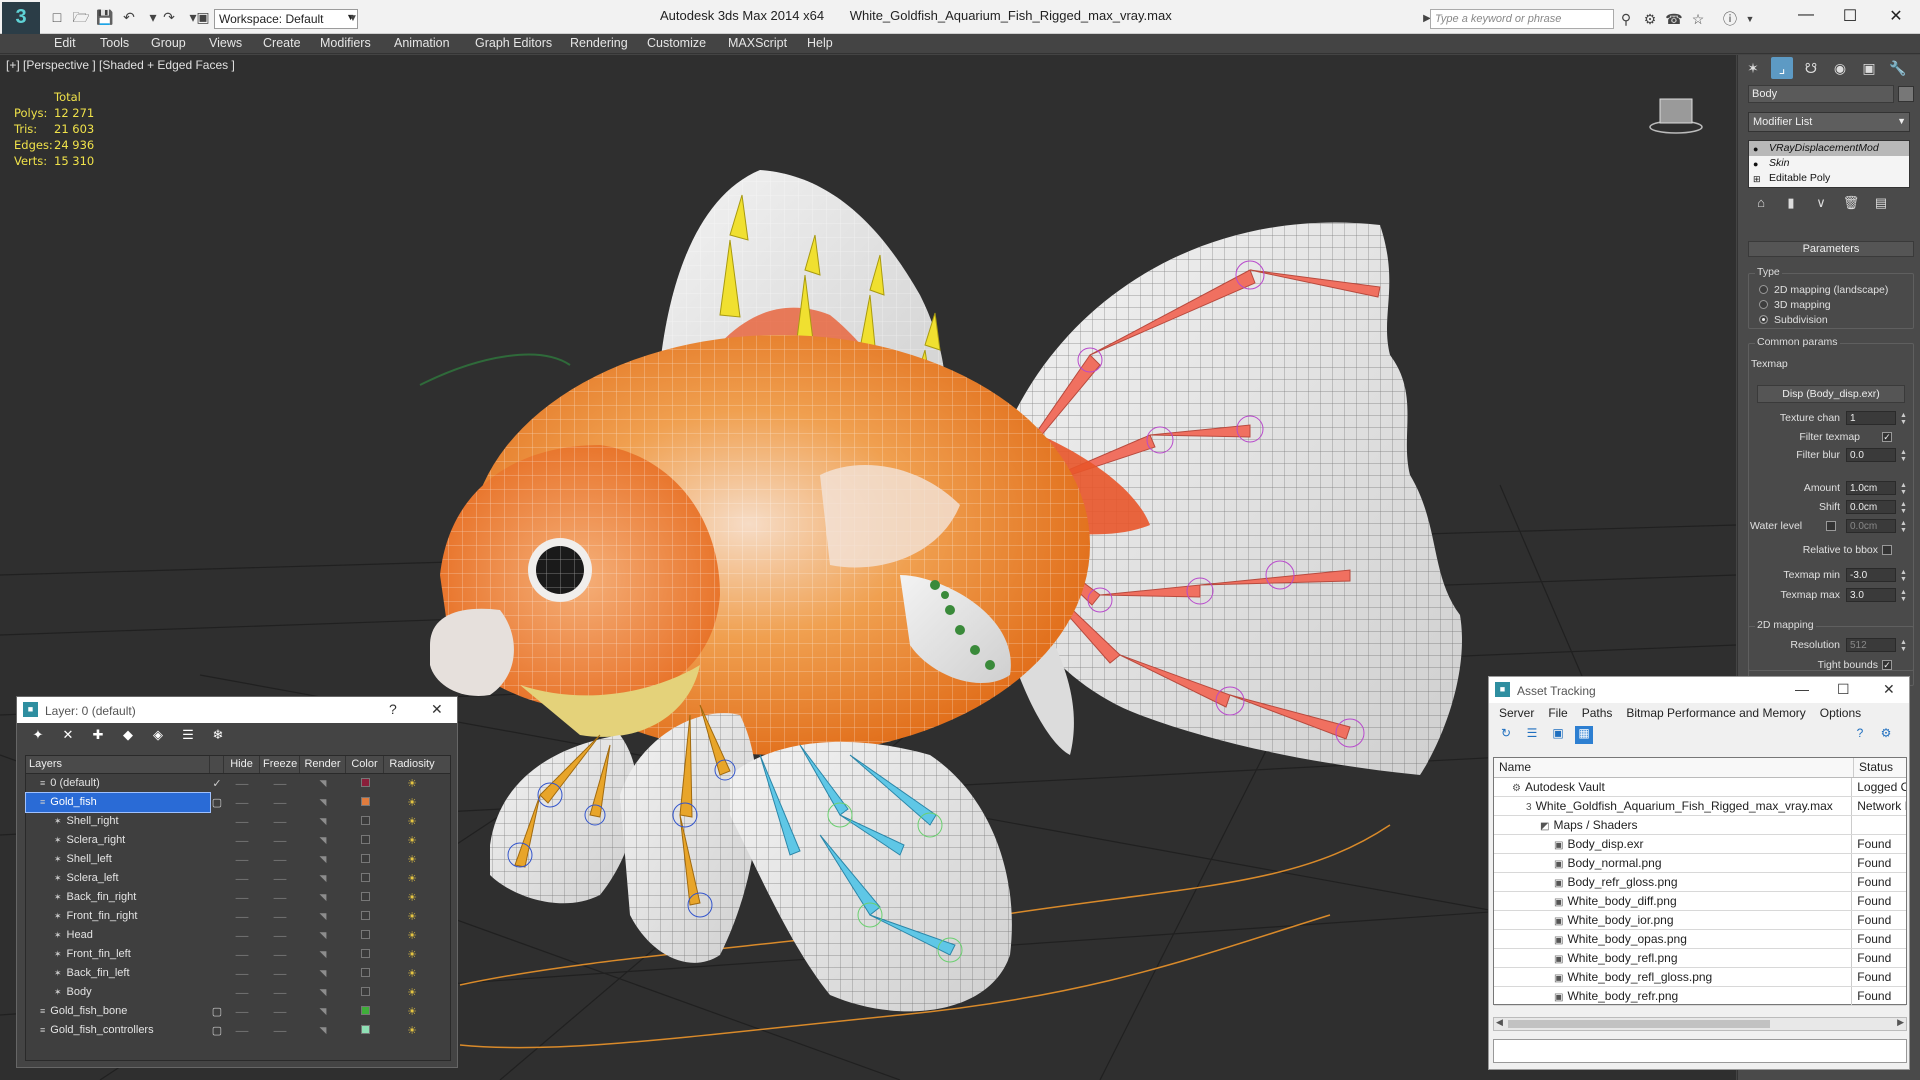  What do you see at coordinates (238, 992) in the screenshot?
I see `layer-row: ✶ Body ── ── ◥ ☀` at bounding box center [238, 992].